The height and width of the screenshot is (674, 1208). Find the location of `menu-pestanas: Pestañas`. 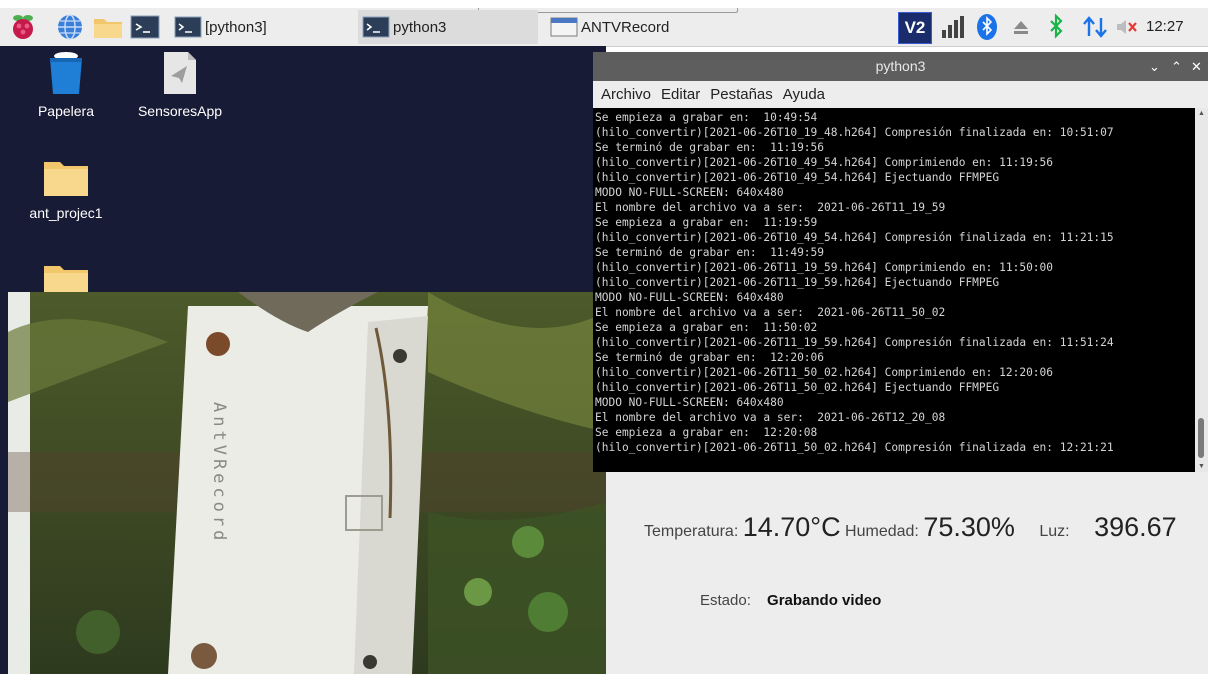

menu-pestanas: Pestañas is located at coordinates (741, 94).